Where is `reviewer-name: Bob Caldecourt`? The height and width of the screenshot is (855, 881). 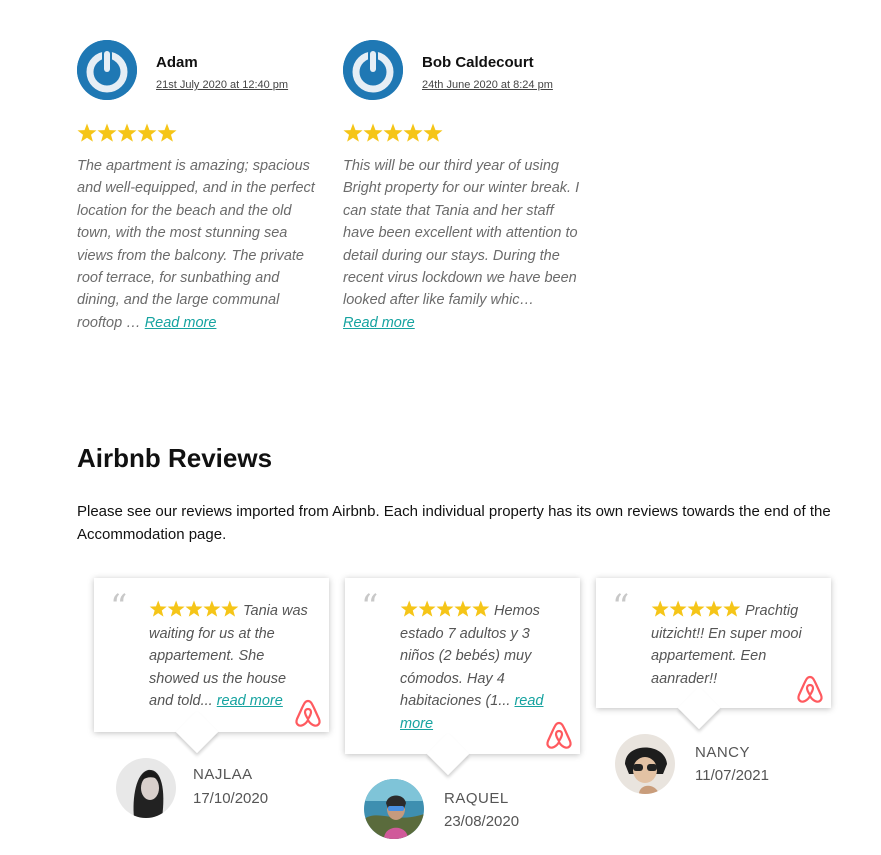 reviewer-name: Bob Caldecourt is located at coordinates (478, 62).